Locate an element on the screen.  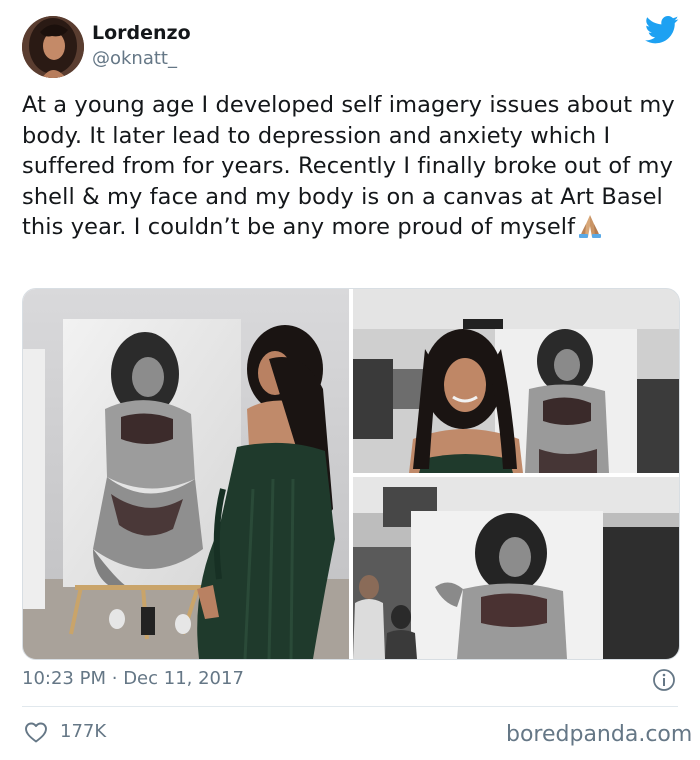
canvas-photo-image is located at coordinates (516, 568).